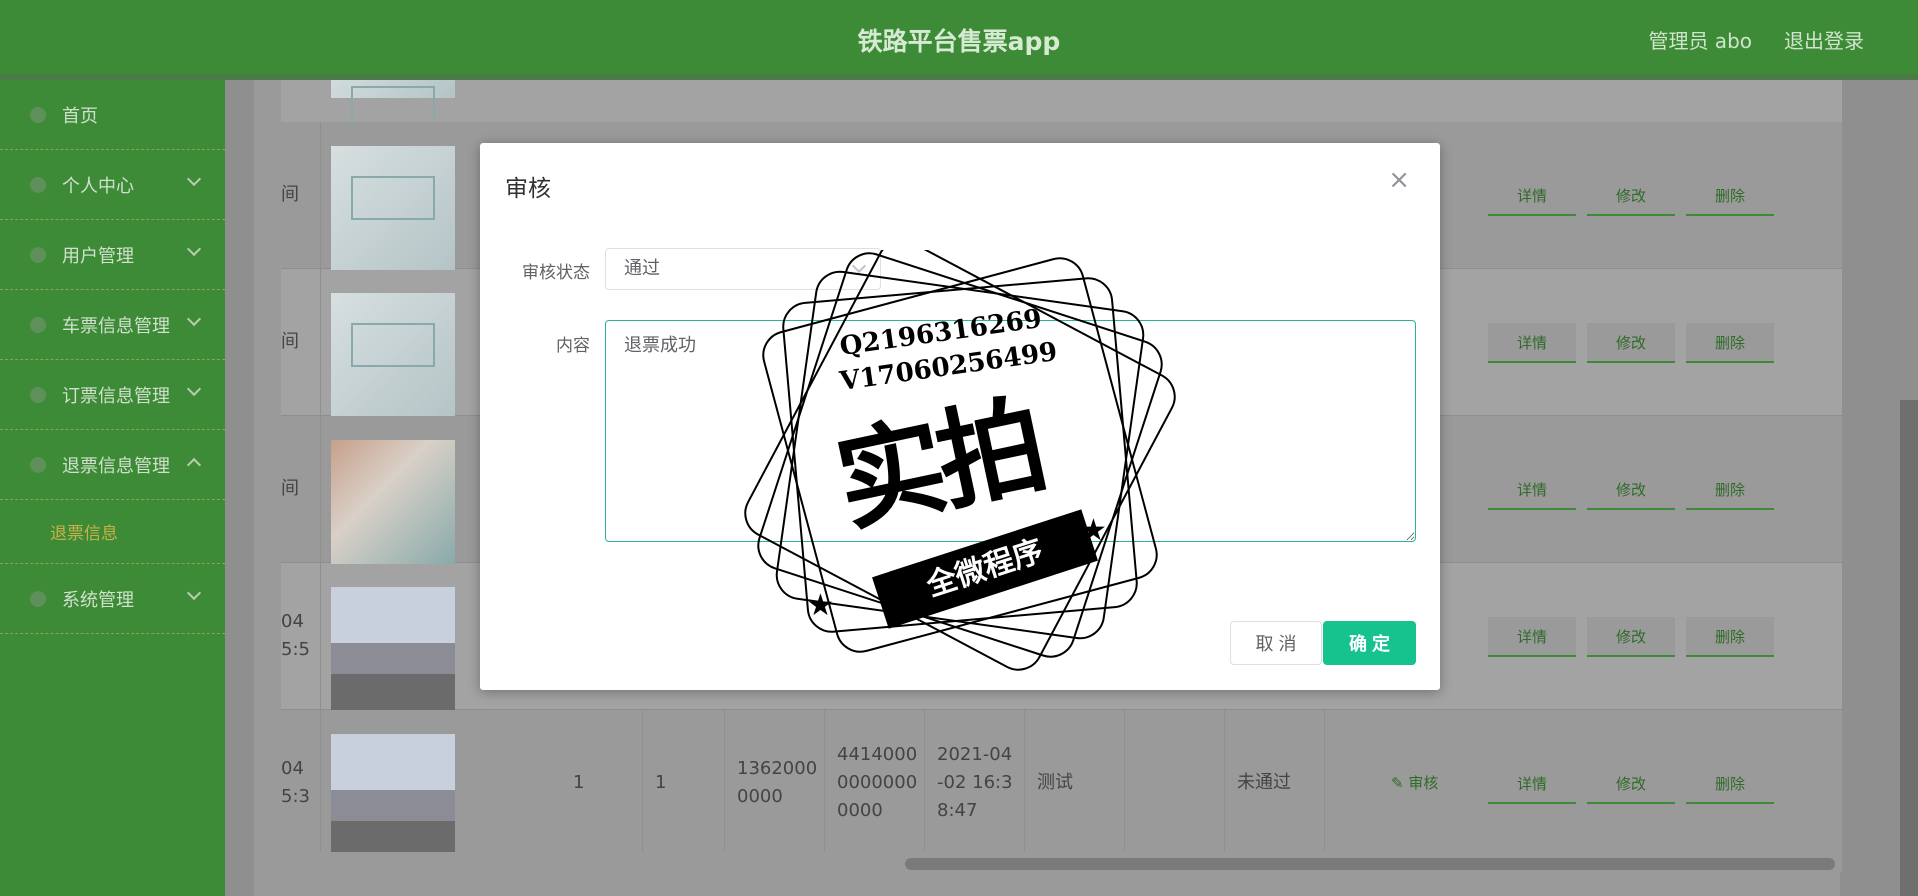  Describe the element at coordinates (573, 346) in the screenshot. I see `content-label: 内容` at that location.